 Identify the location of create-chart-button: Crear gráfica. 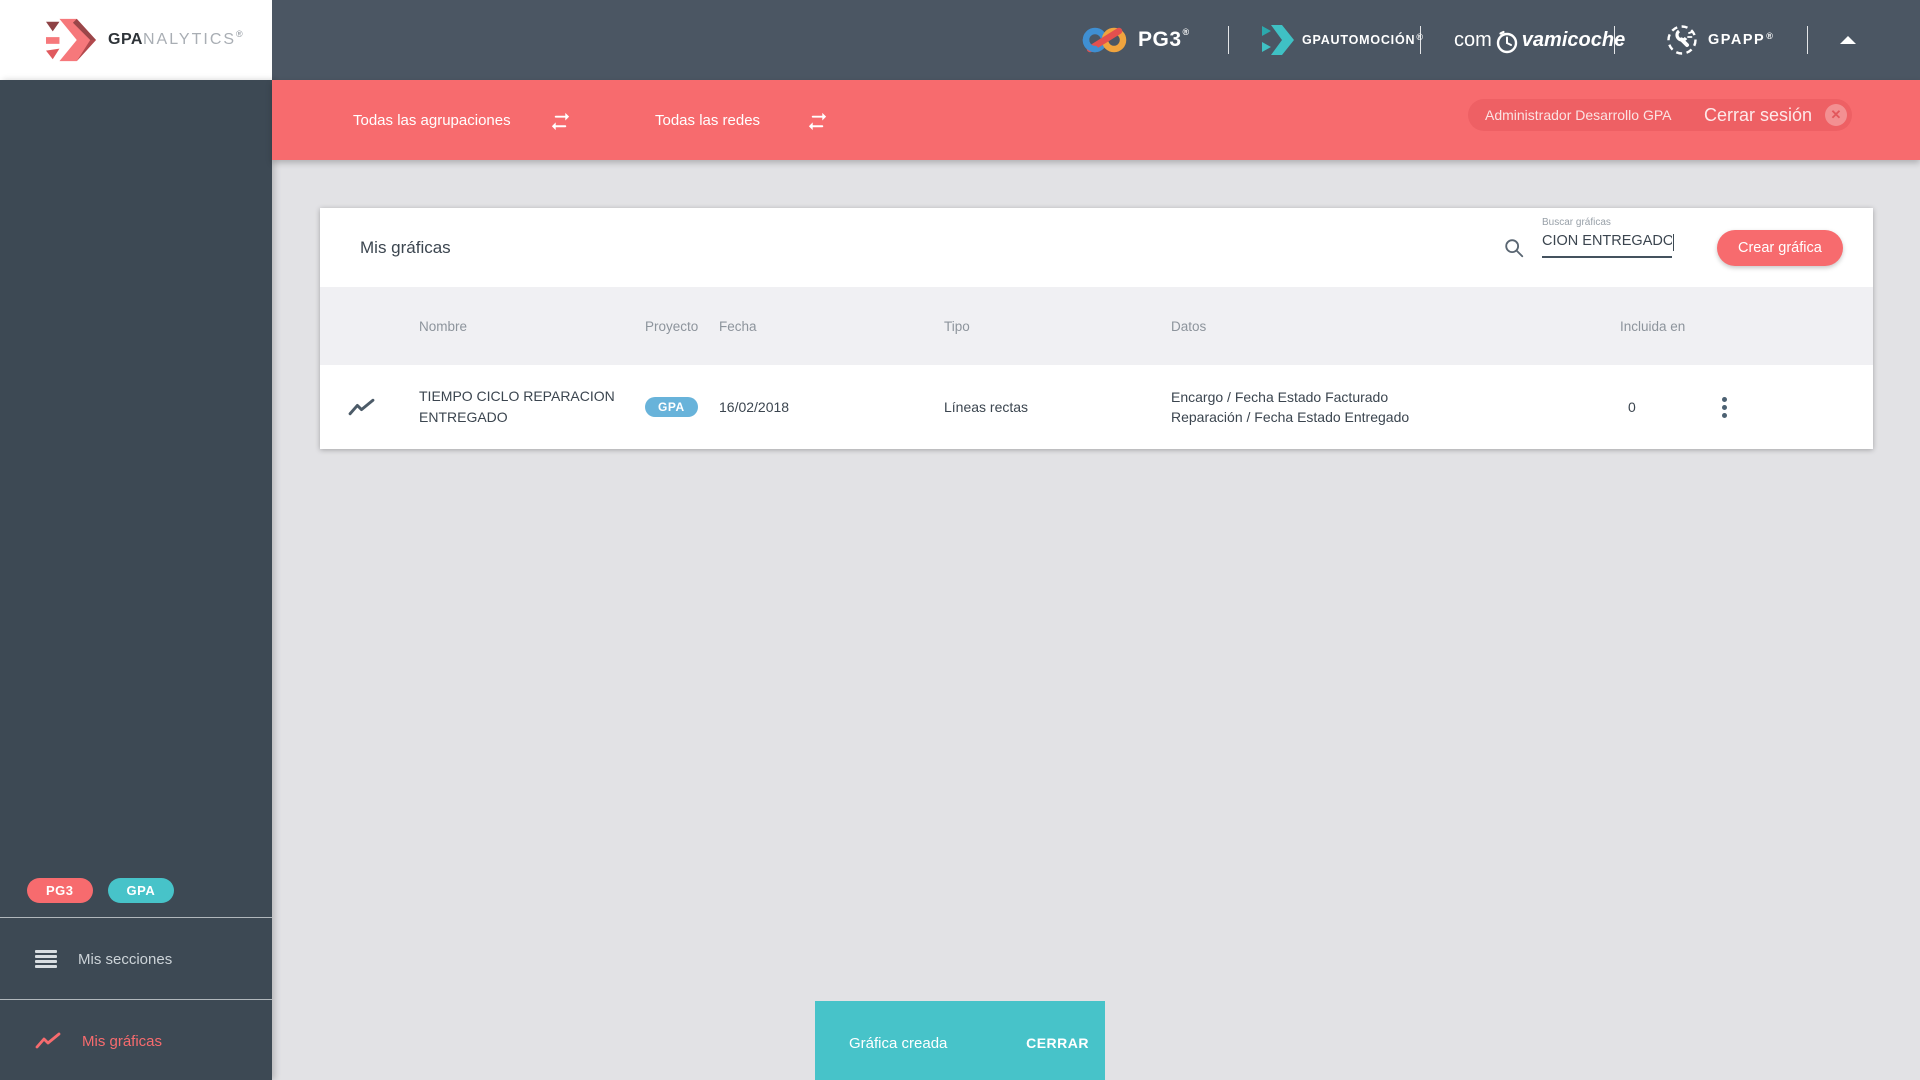
(1780, 248).